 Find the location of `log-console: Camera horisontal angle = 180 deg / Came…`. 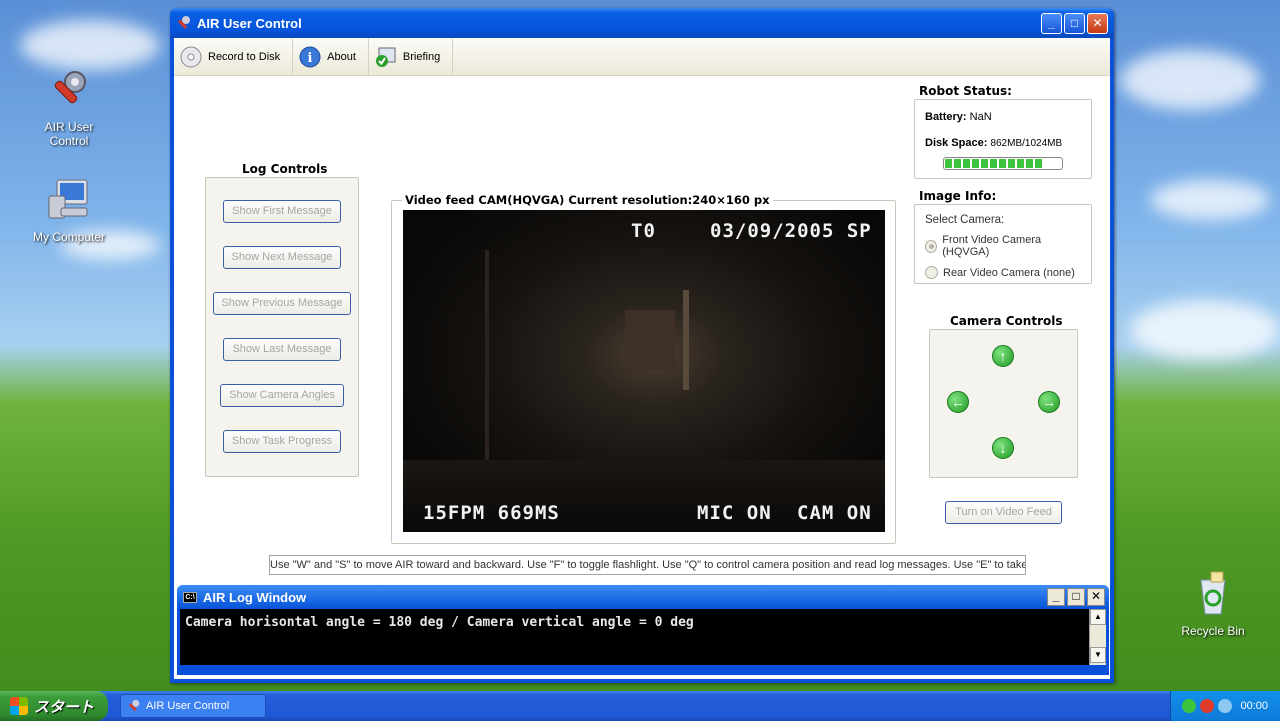

log-console: Camera horisontal angle = 180 deg / Came… is located at coordinates (643, 637).